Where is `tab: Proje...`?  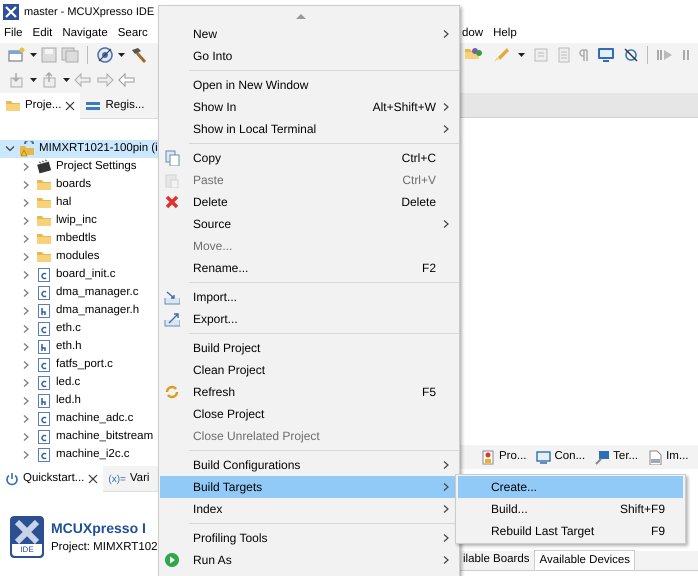 tab: Proje... is located at coordinates (40, 106).